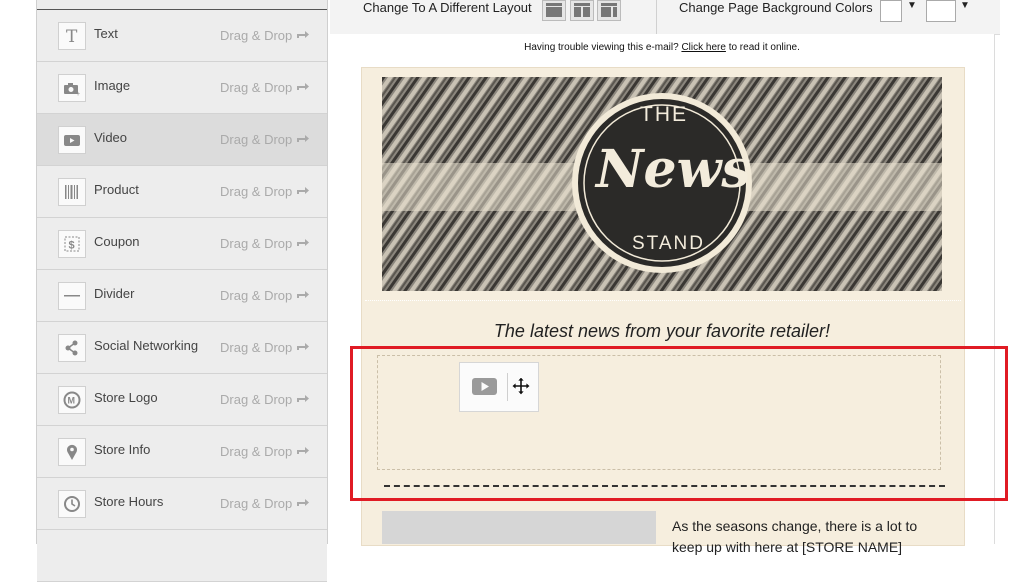 The height and width of the screenshot is (582, 1036). What do you see at coordinates (703, 47) in the screenshot?
I see `view-online-link: Click here` at bounding box center [703, 47].